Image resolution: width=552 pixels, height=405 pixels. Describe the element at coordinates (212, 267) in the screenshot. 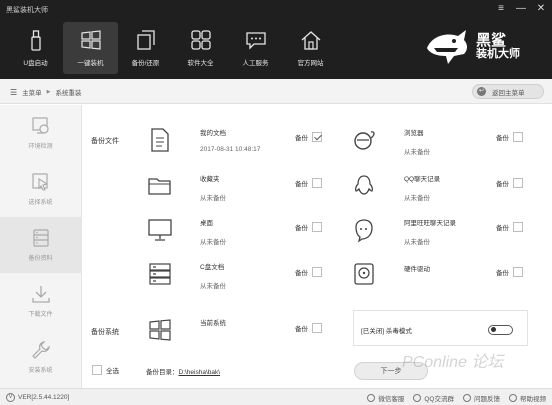

I see `item-name: C盘文档` at that location.